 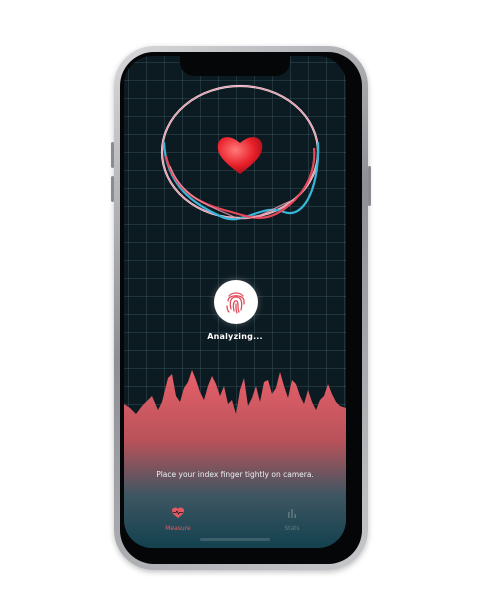 I want to click on heart-icon, so click(x=240, y=155).